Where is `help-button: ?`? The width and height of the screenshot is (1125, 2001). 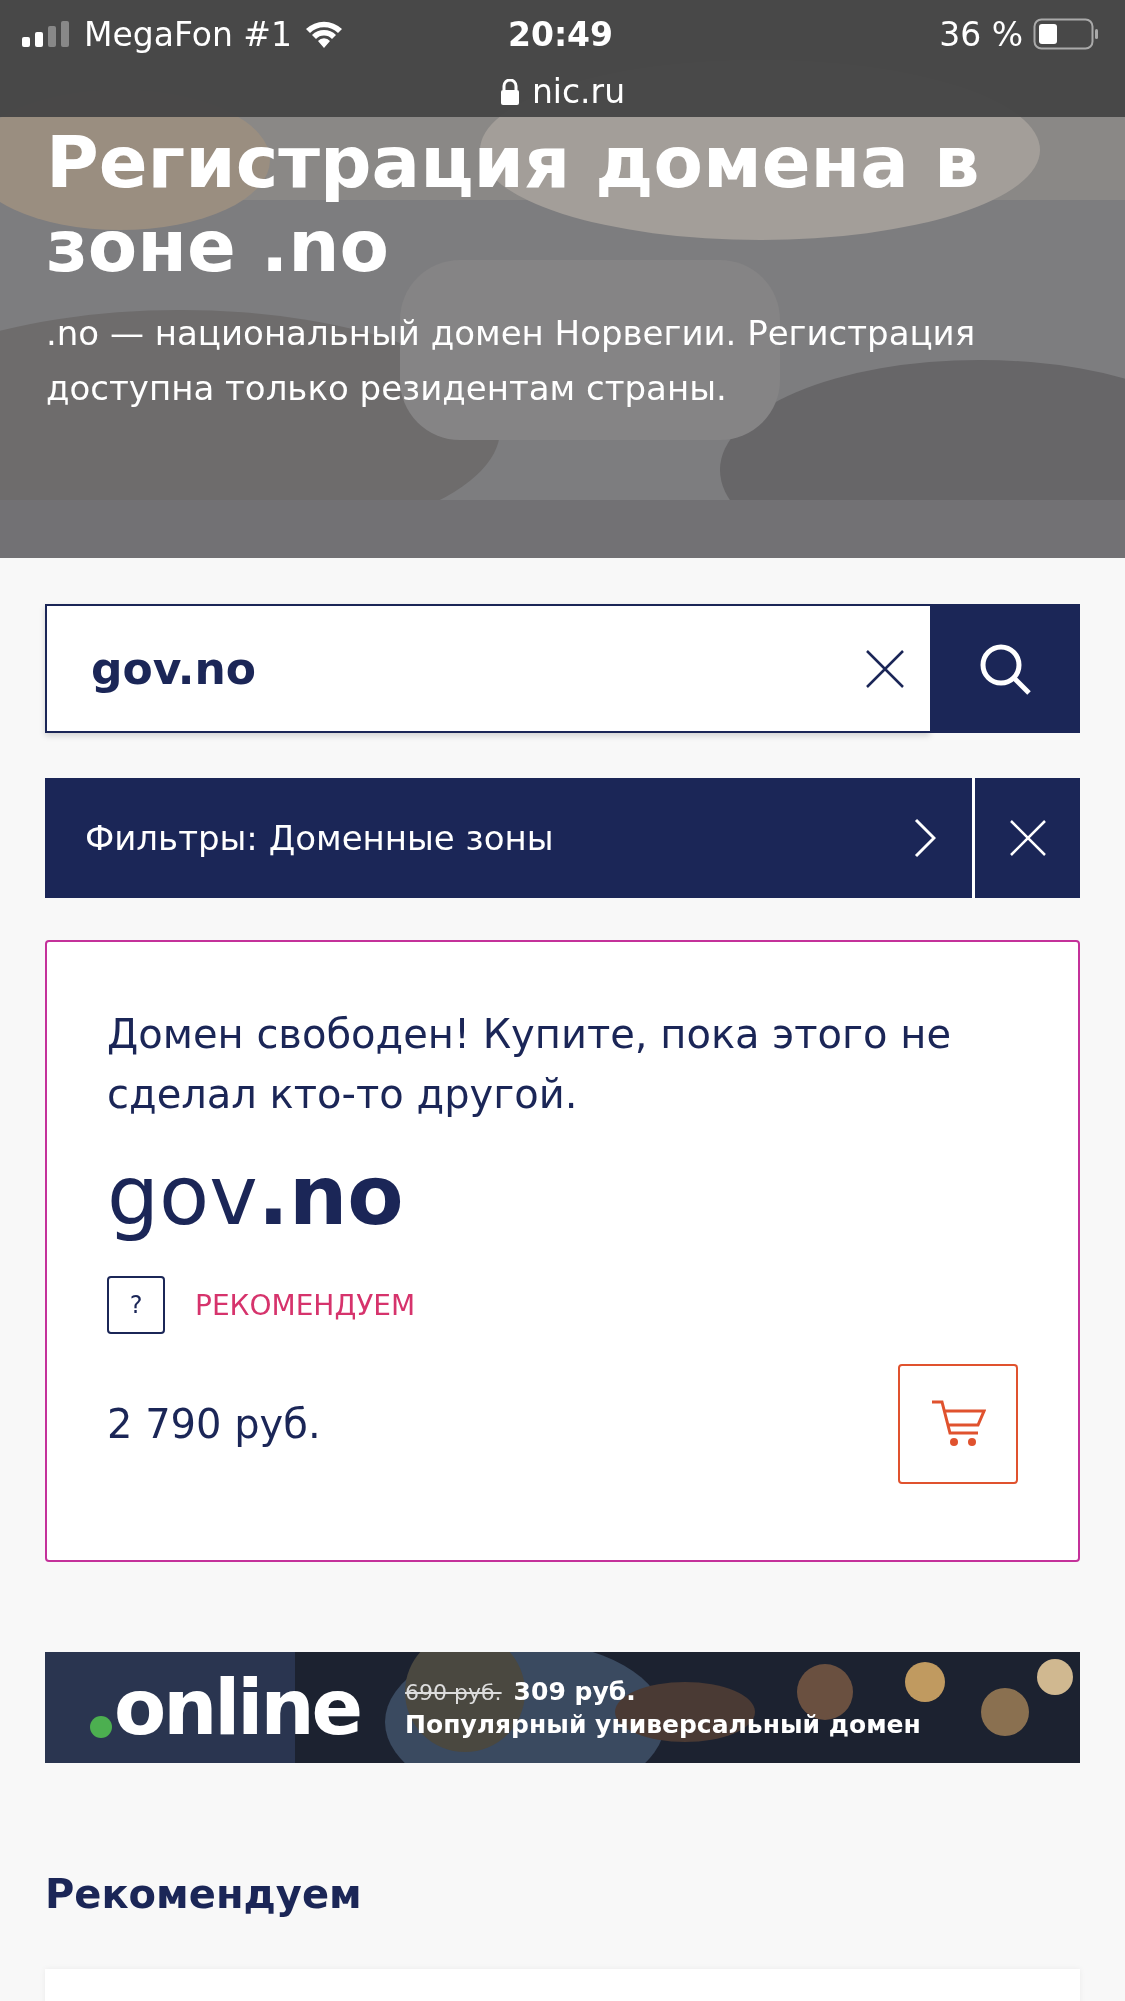 help-button: ? is located at coordinates (136, 1305).